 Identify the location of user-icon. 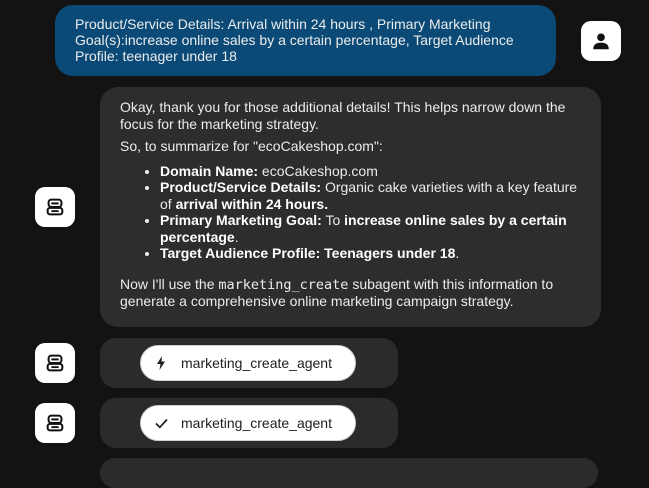
(601, 41).